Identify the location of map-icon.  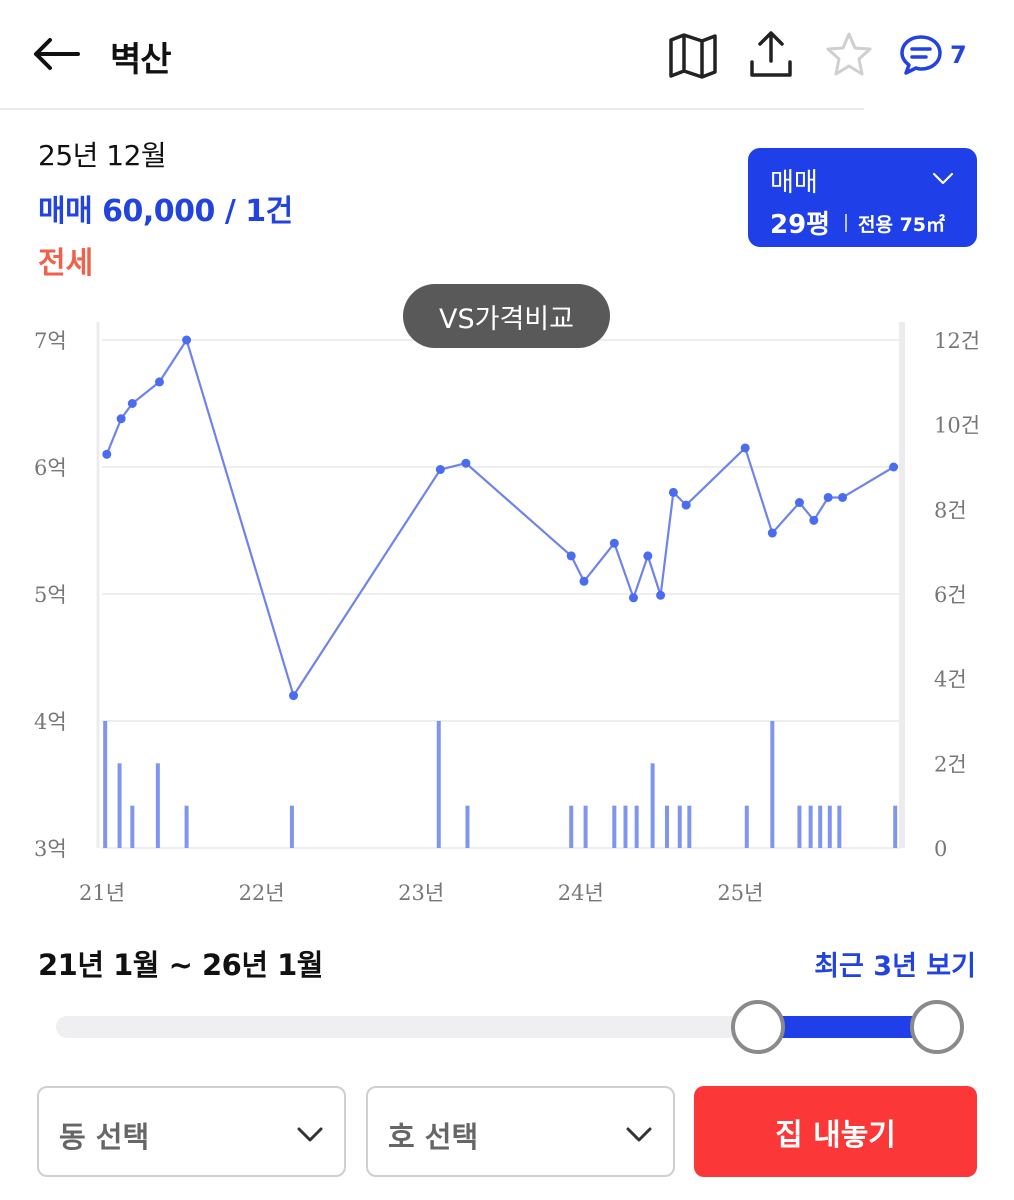
(693, 56).